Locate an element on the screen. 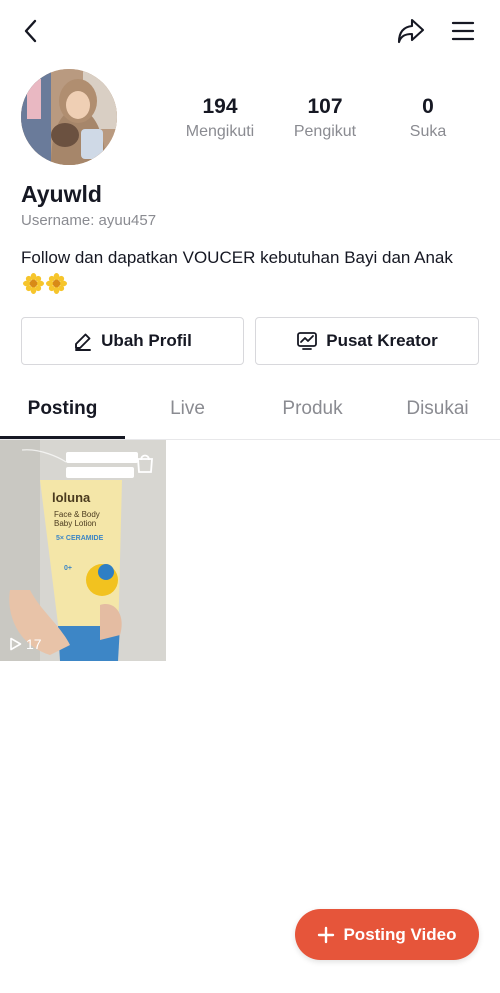 The image size is (500, 993). tab-disukai: Disukai is located at coordinates (437, 409).